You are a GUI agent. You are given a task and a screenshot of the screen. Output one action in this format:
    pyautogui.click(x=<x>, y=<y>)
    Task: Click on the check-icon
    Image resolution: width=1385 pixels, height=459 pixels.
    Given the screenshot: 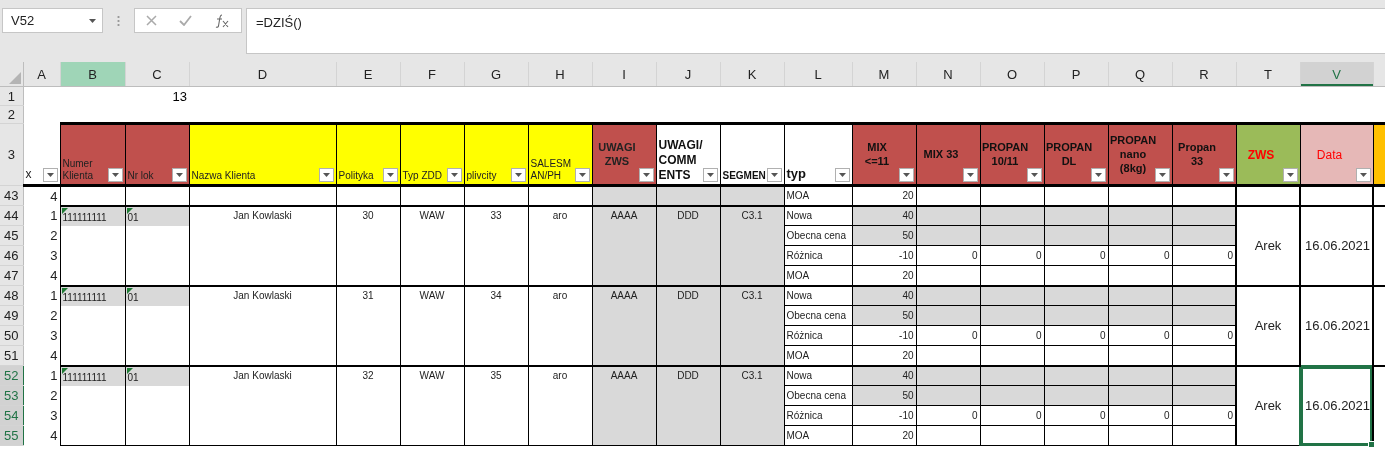 What is the action you would take?
    pyautogui.click(x=185, y=20)
    